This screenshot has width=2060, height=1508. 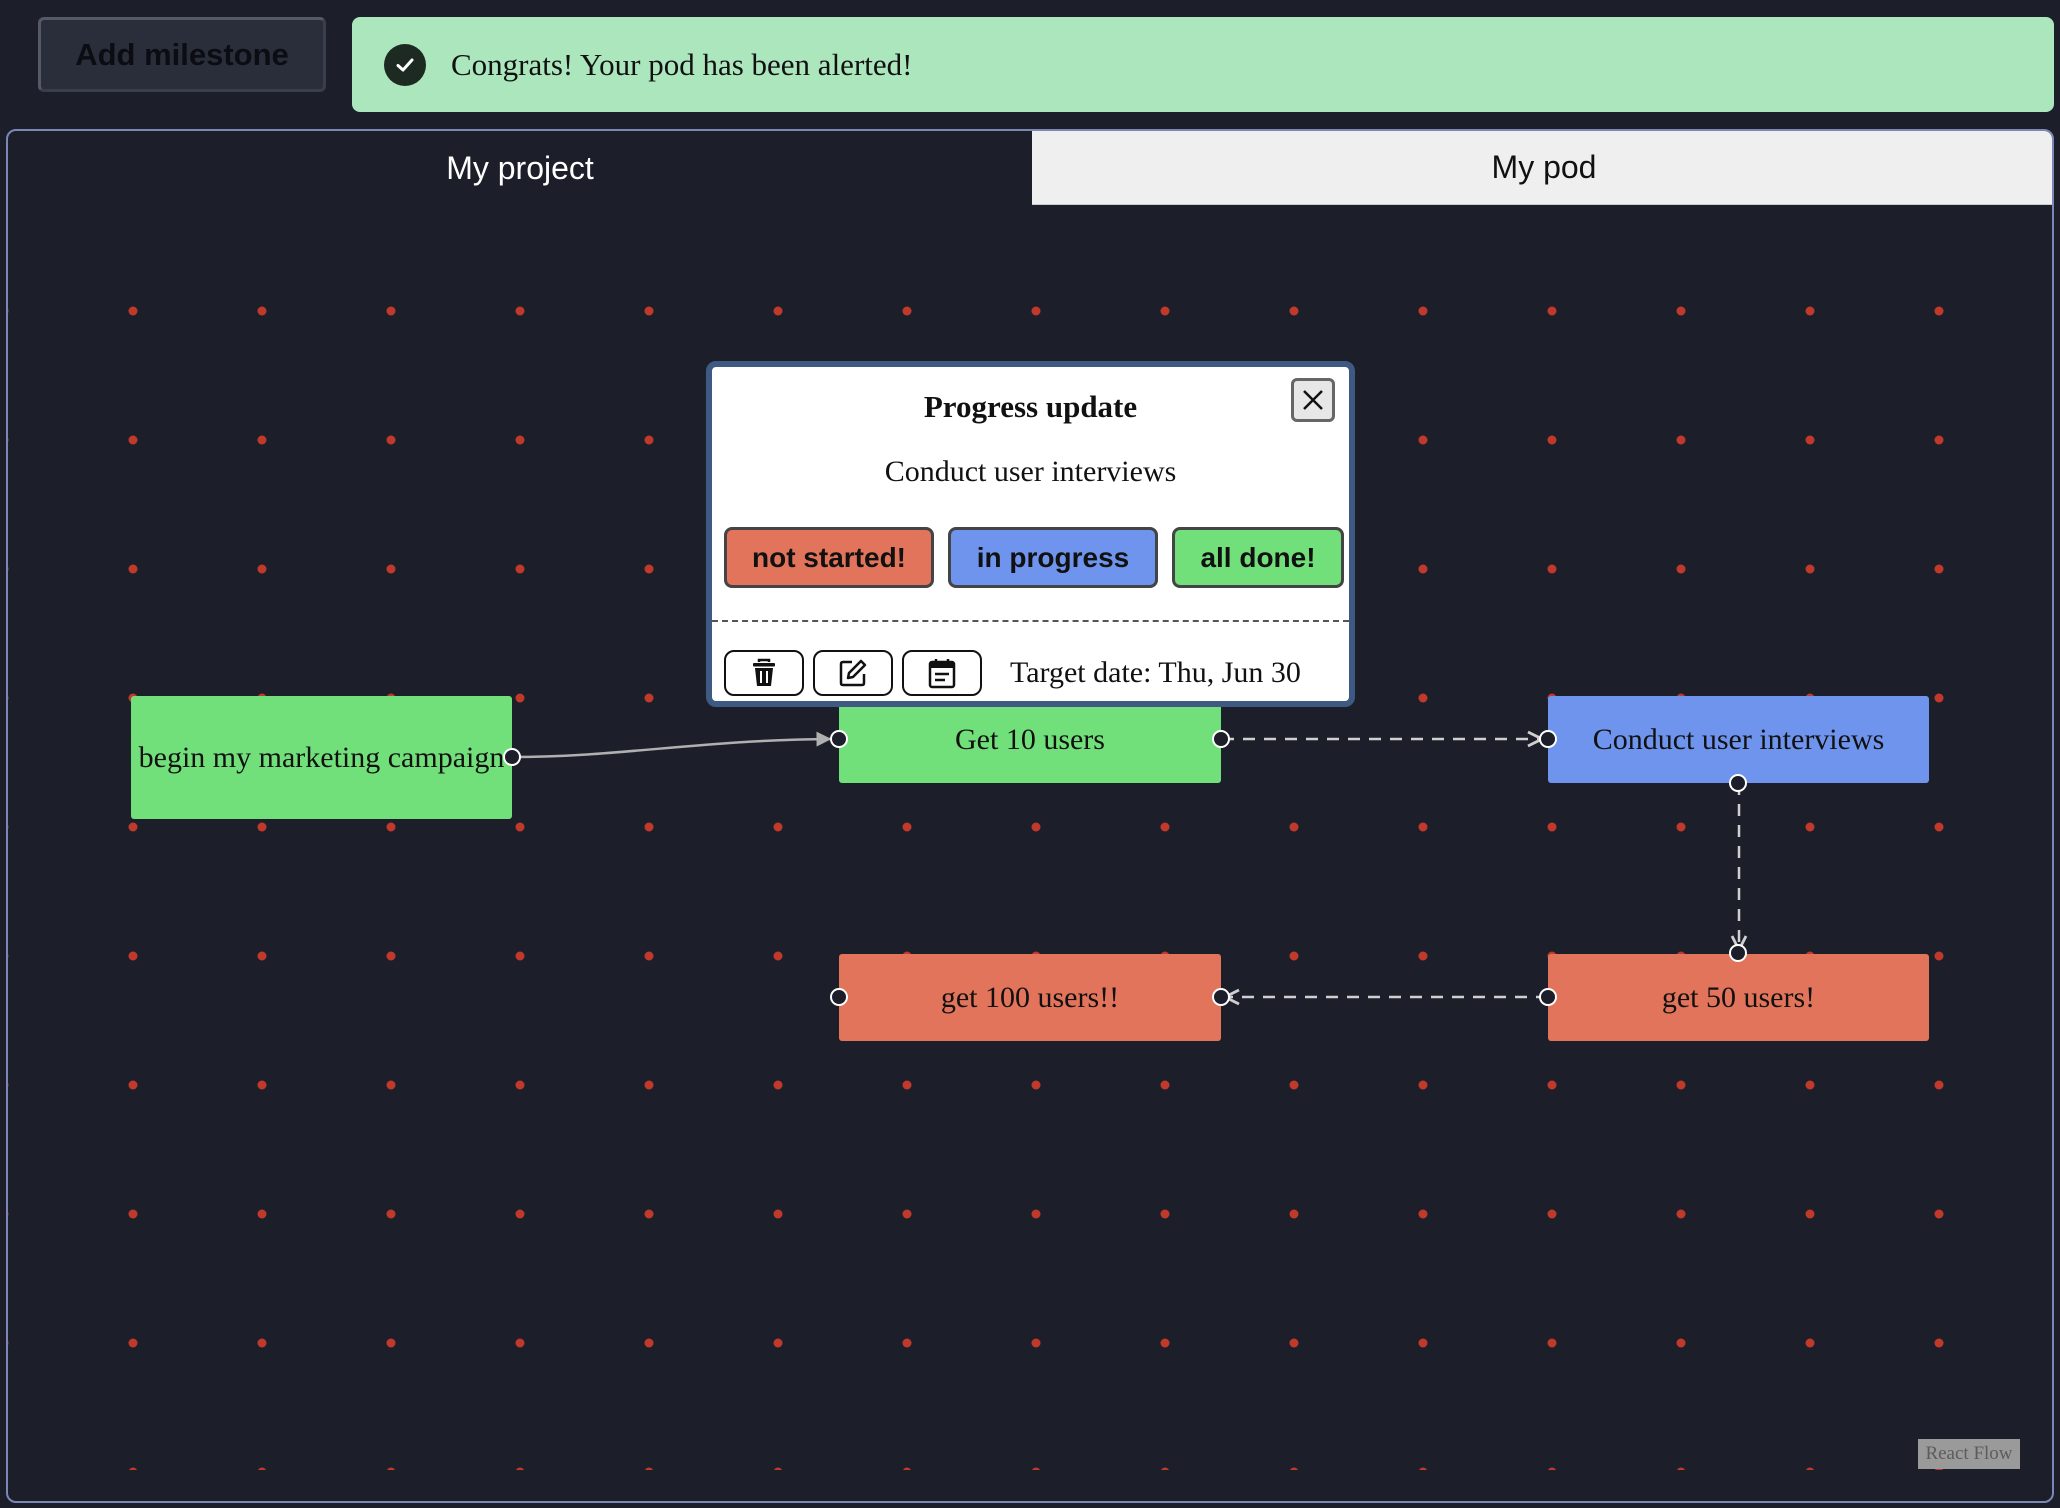 I want to click on node-get-50-users: get 50 users!, so click(x=1738, y=997).